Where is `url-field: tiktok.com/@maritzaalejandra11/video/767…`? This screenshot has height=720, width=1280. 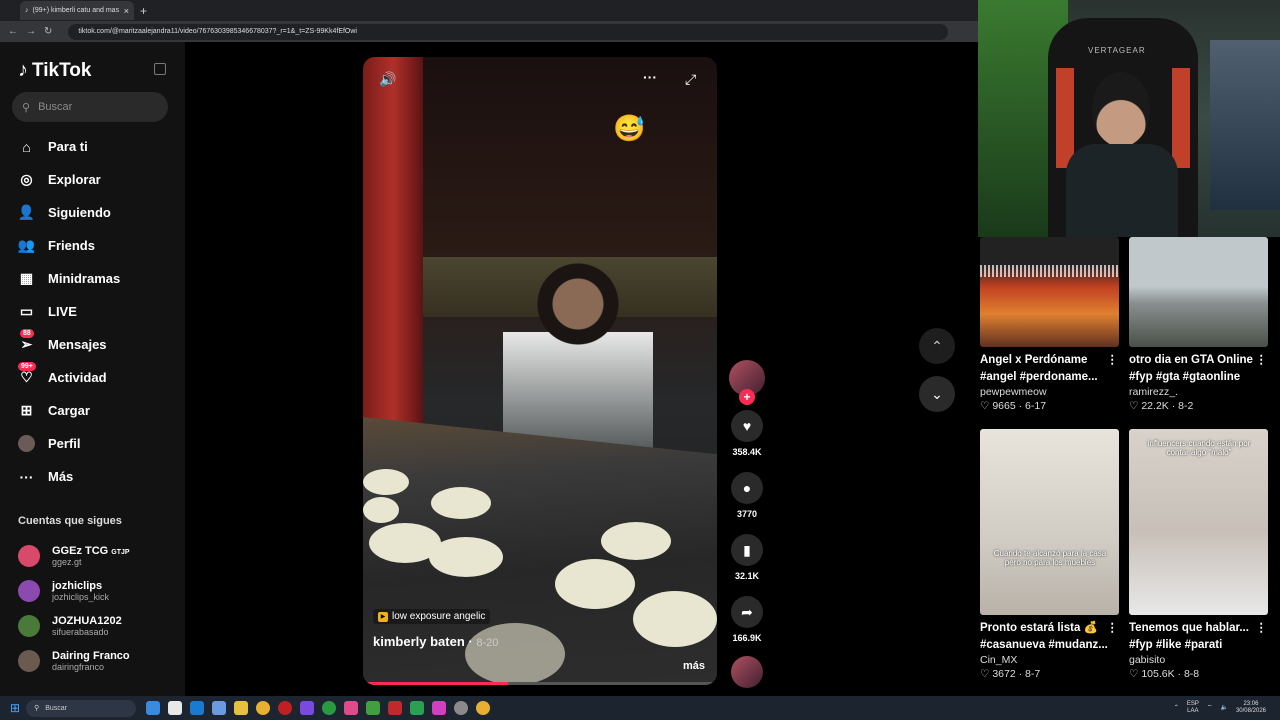 url-field: tiktok.com/@maritzaalejandra11/video/767… is located at coordinates (508, 31).